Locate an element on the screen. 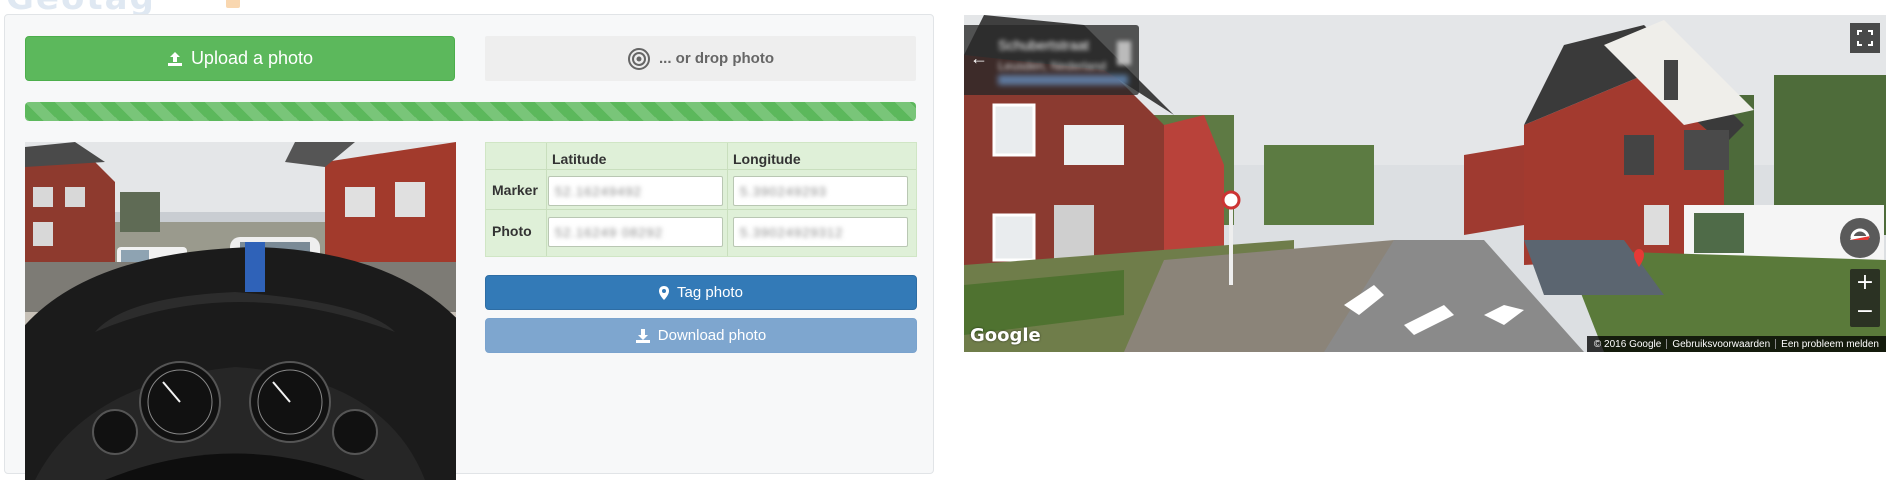 This screenshot has height=480, width=1886. photo-latitude-value: 52.16249 08292 is located at coordinates (609, 232).